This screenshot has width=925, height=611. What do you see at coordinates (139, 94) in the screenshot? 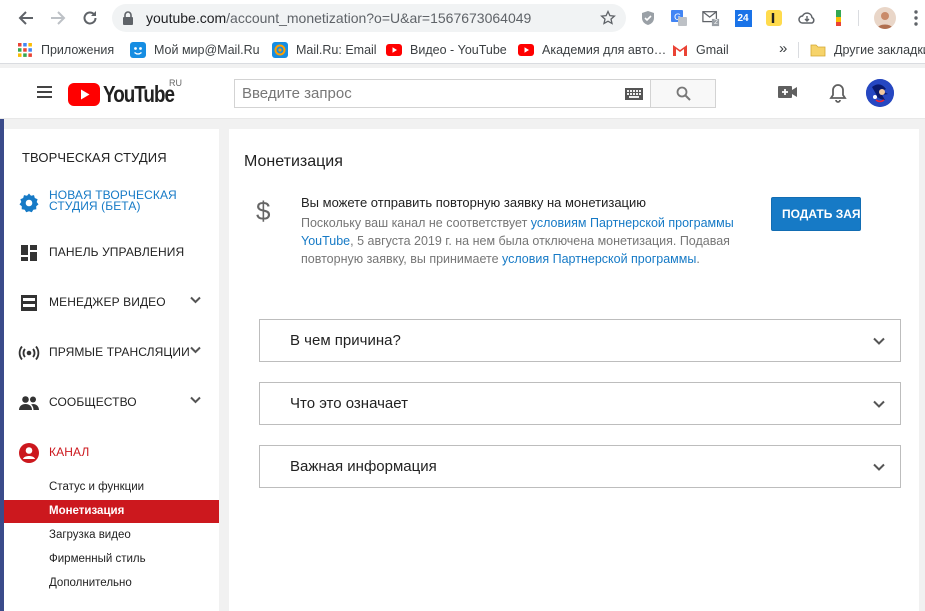
I see `logo-text: YouTube` at bounding box center [139, 94].